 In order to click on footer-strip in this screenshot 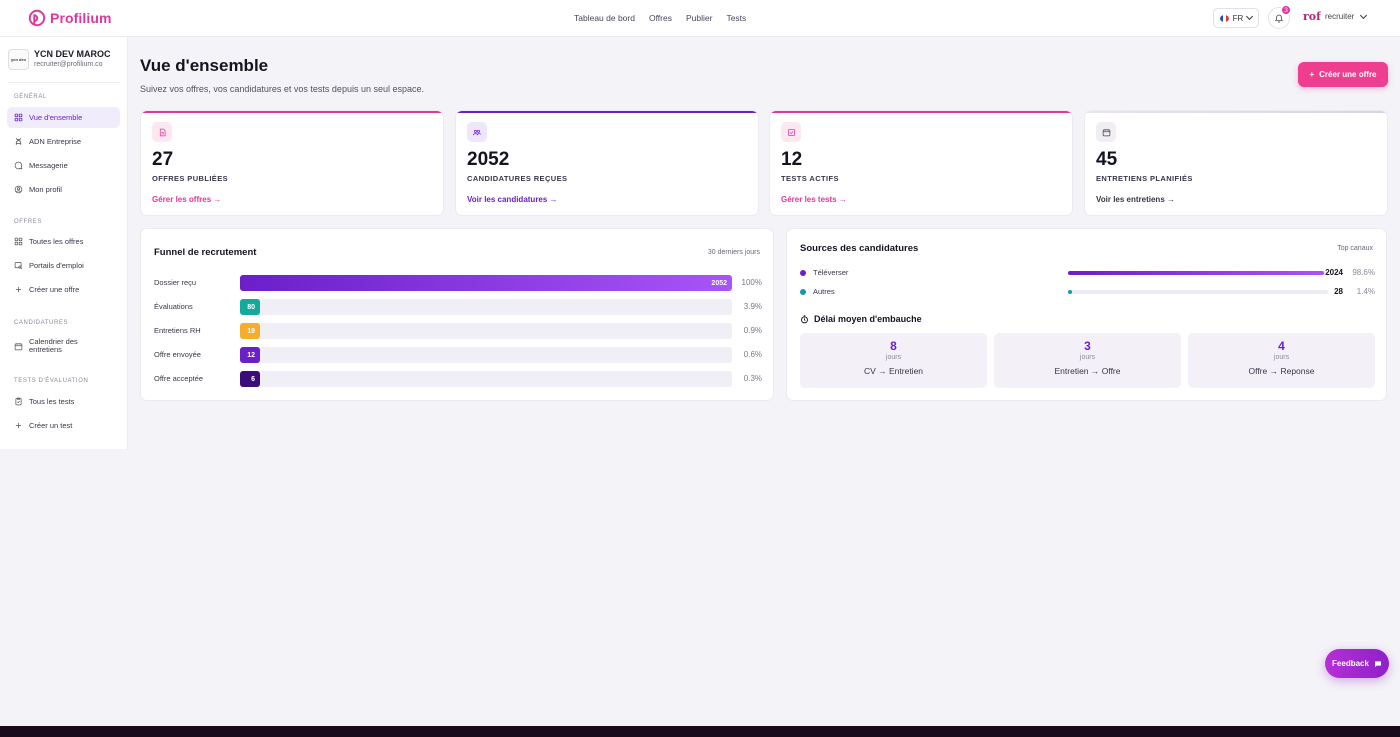, I will do `click(700, 731)`.